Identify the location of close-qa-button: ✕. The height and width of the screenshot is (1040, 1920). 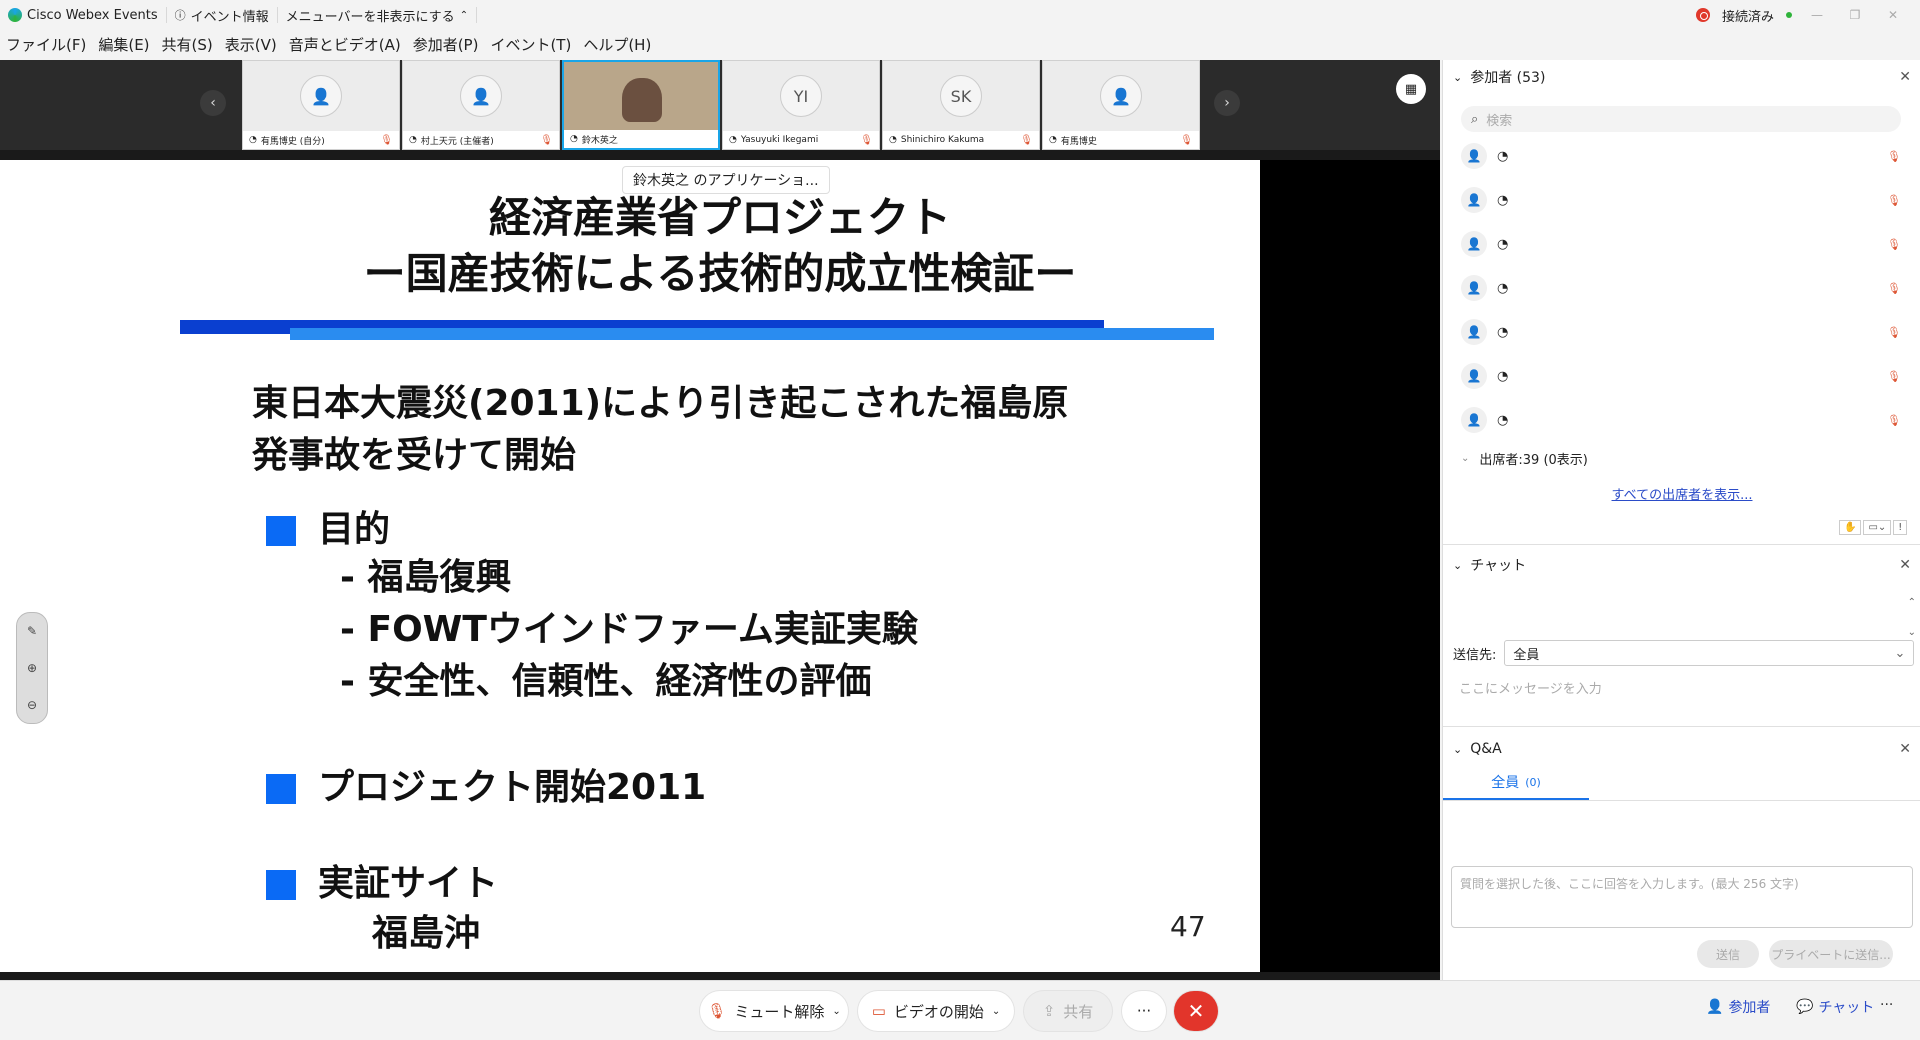
(1905, 749).